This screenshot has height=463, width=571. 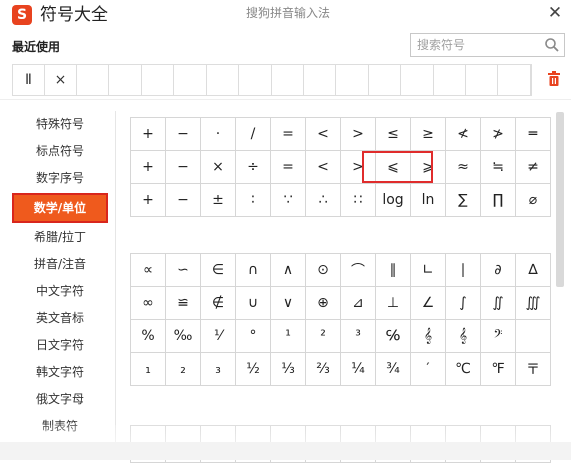 I want to click on search-input, so click(x=477, y=45).